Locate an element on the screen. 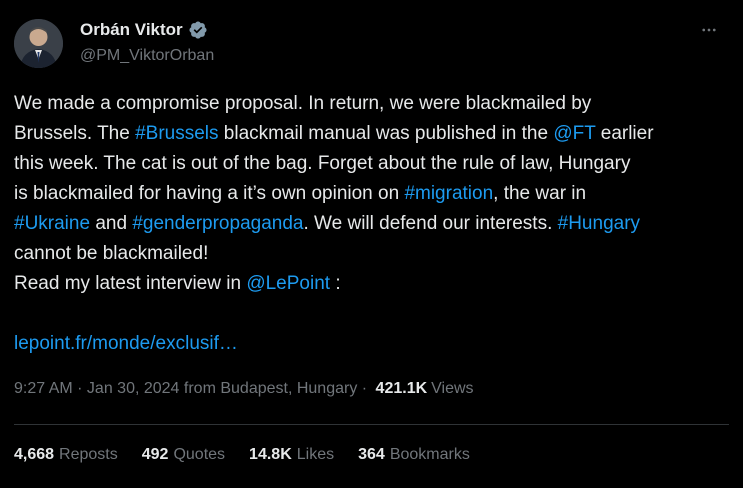 The width and height of the screenshot is (743, 488). tweet-text-segment: earlier is located at coordinates (624, 133).